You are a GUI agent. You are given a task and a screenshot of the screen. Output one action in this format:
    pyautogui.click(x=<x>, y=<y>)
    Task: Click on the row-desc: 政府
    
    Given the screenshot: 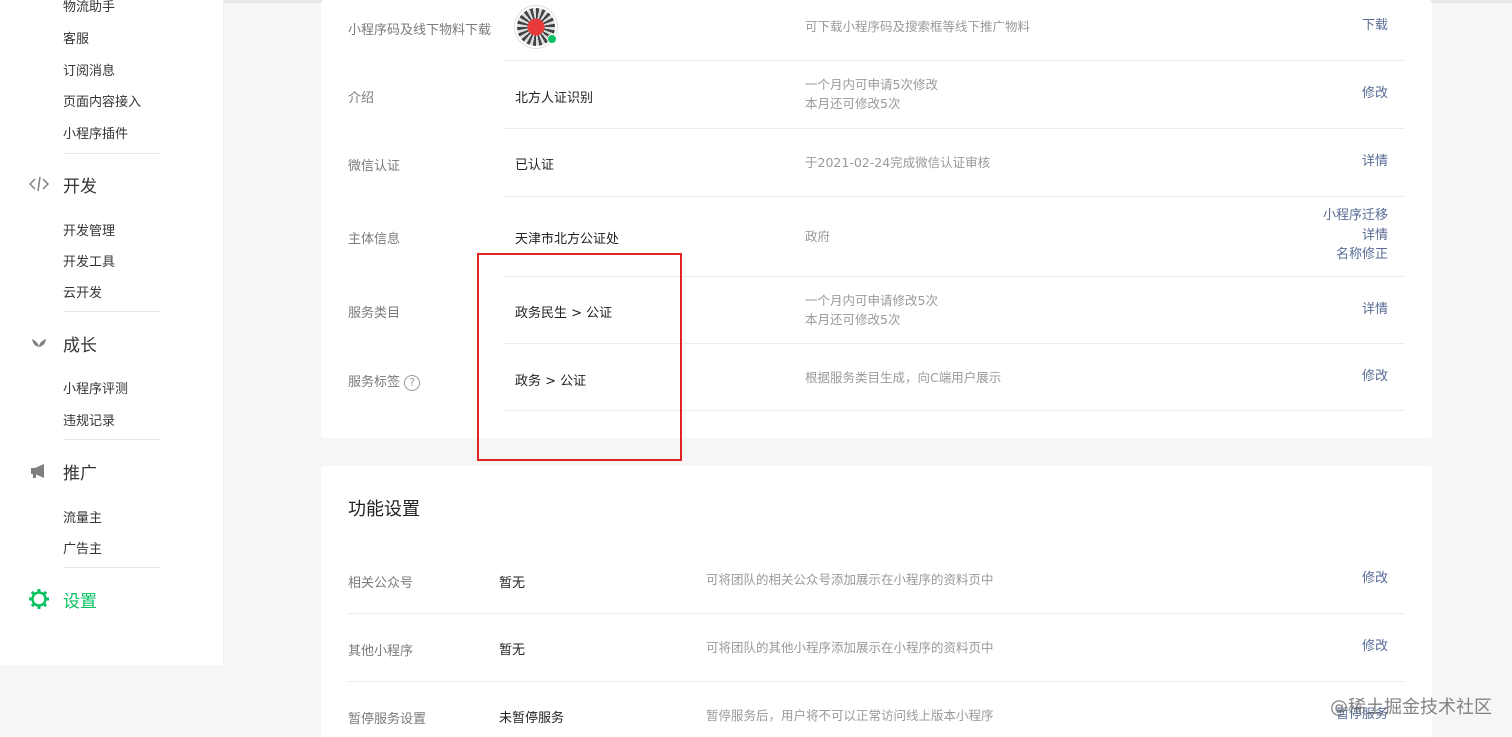 What is the action you would take?
    pyautogui.click(x=818, y=236)
    